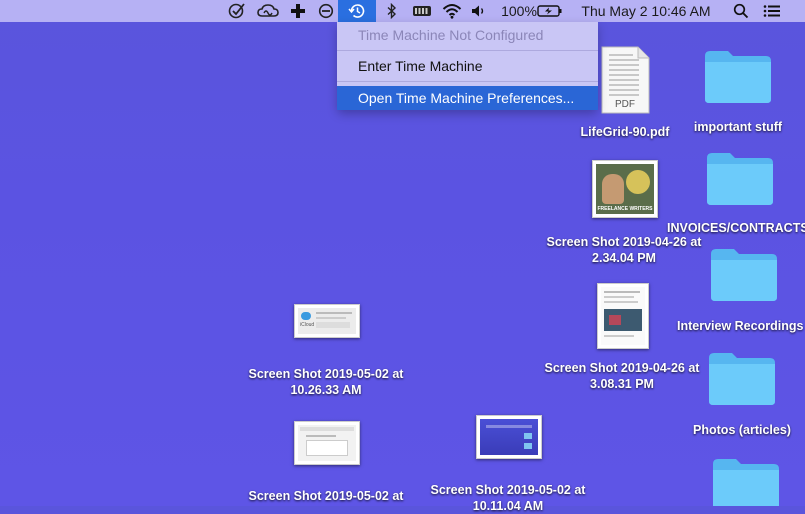  I want to click on plus-icon, so click(298, 11).